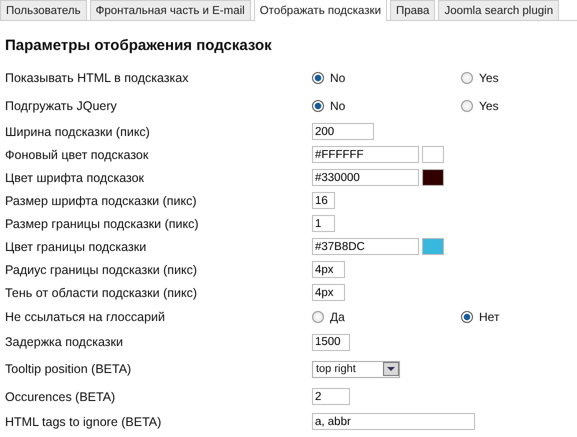 Image resolution: width=577 pixels, height=437 pixels. Describe the element at coordinates (365, 177) in the screenshot. I see `input-field: #330000` at that location.